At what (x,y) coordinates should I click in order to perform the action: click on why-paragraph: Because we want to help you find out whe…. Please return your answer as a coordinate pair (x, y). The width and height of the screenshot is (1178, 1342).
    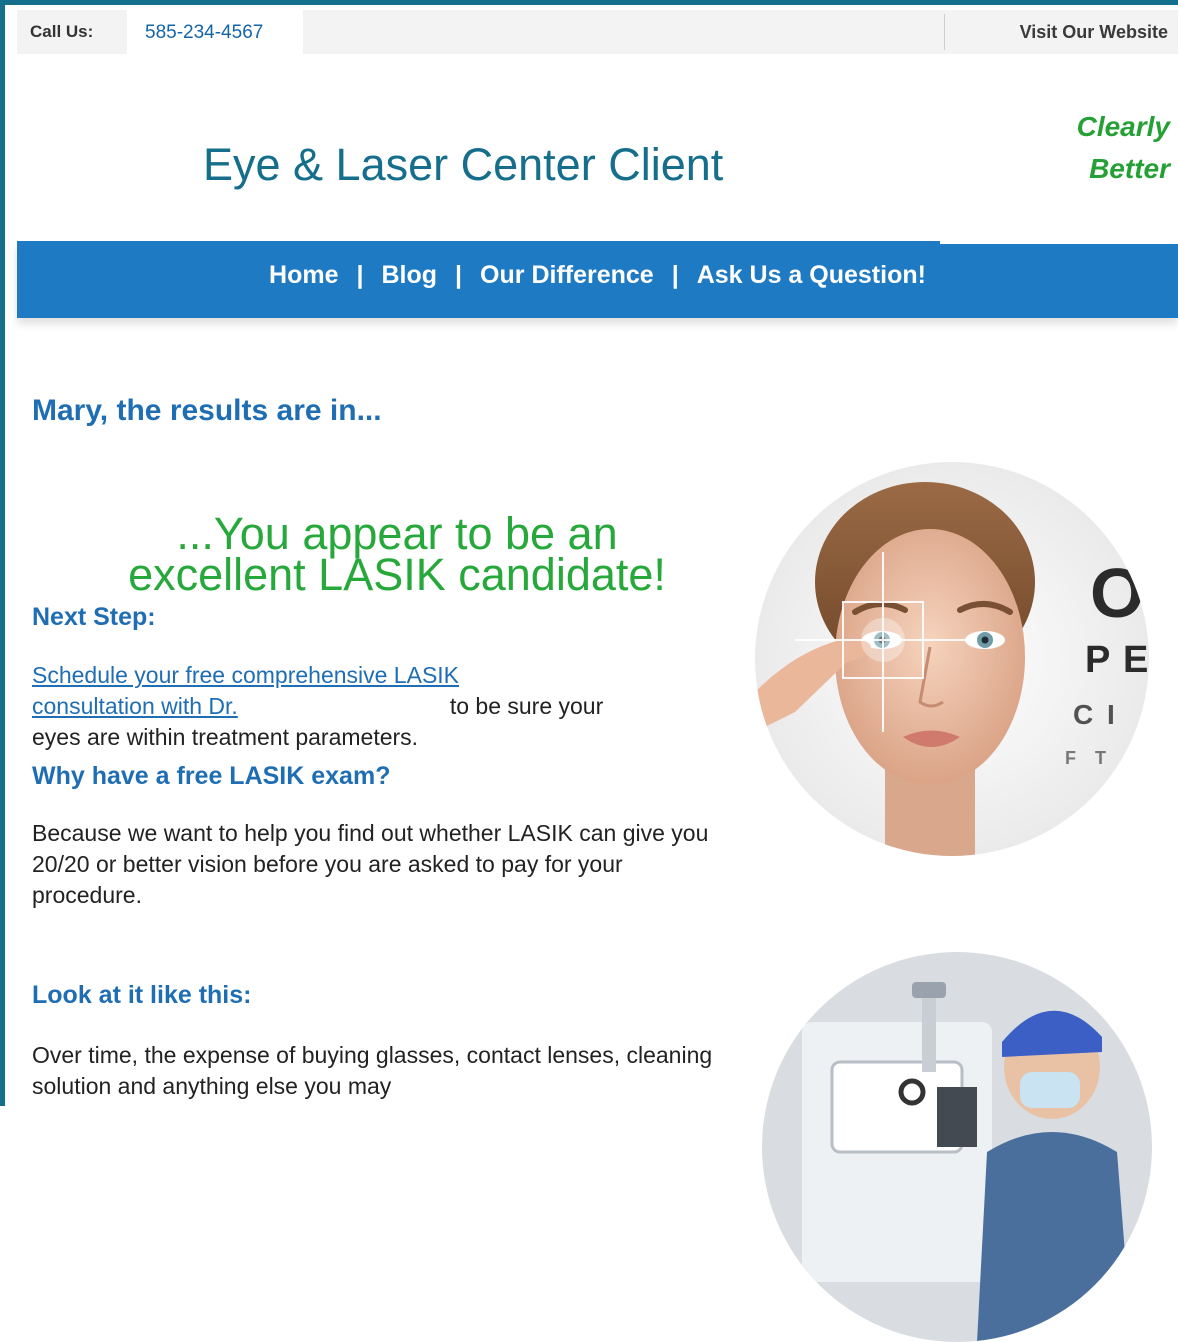
    Looking at the image, I should click on (370, 864).